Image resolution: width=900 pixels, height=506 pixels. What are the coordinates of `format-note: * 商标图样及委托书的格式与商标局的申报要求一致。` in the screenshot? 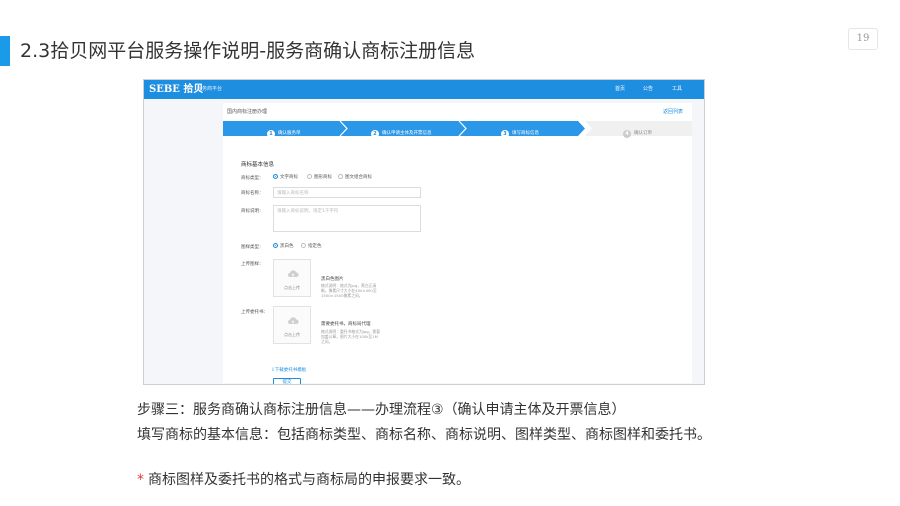 It's located at (303, 479).